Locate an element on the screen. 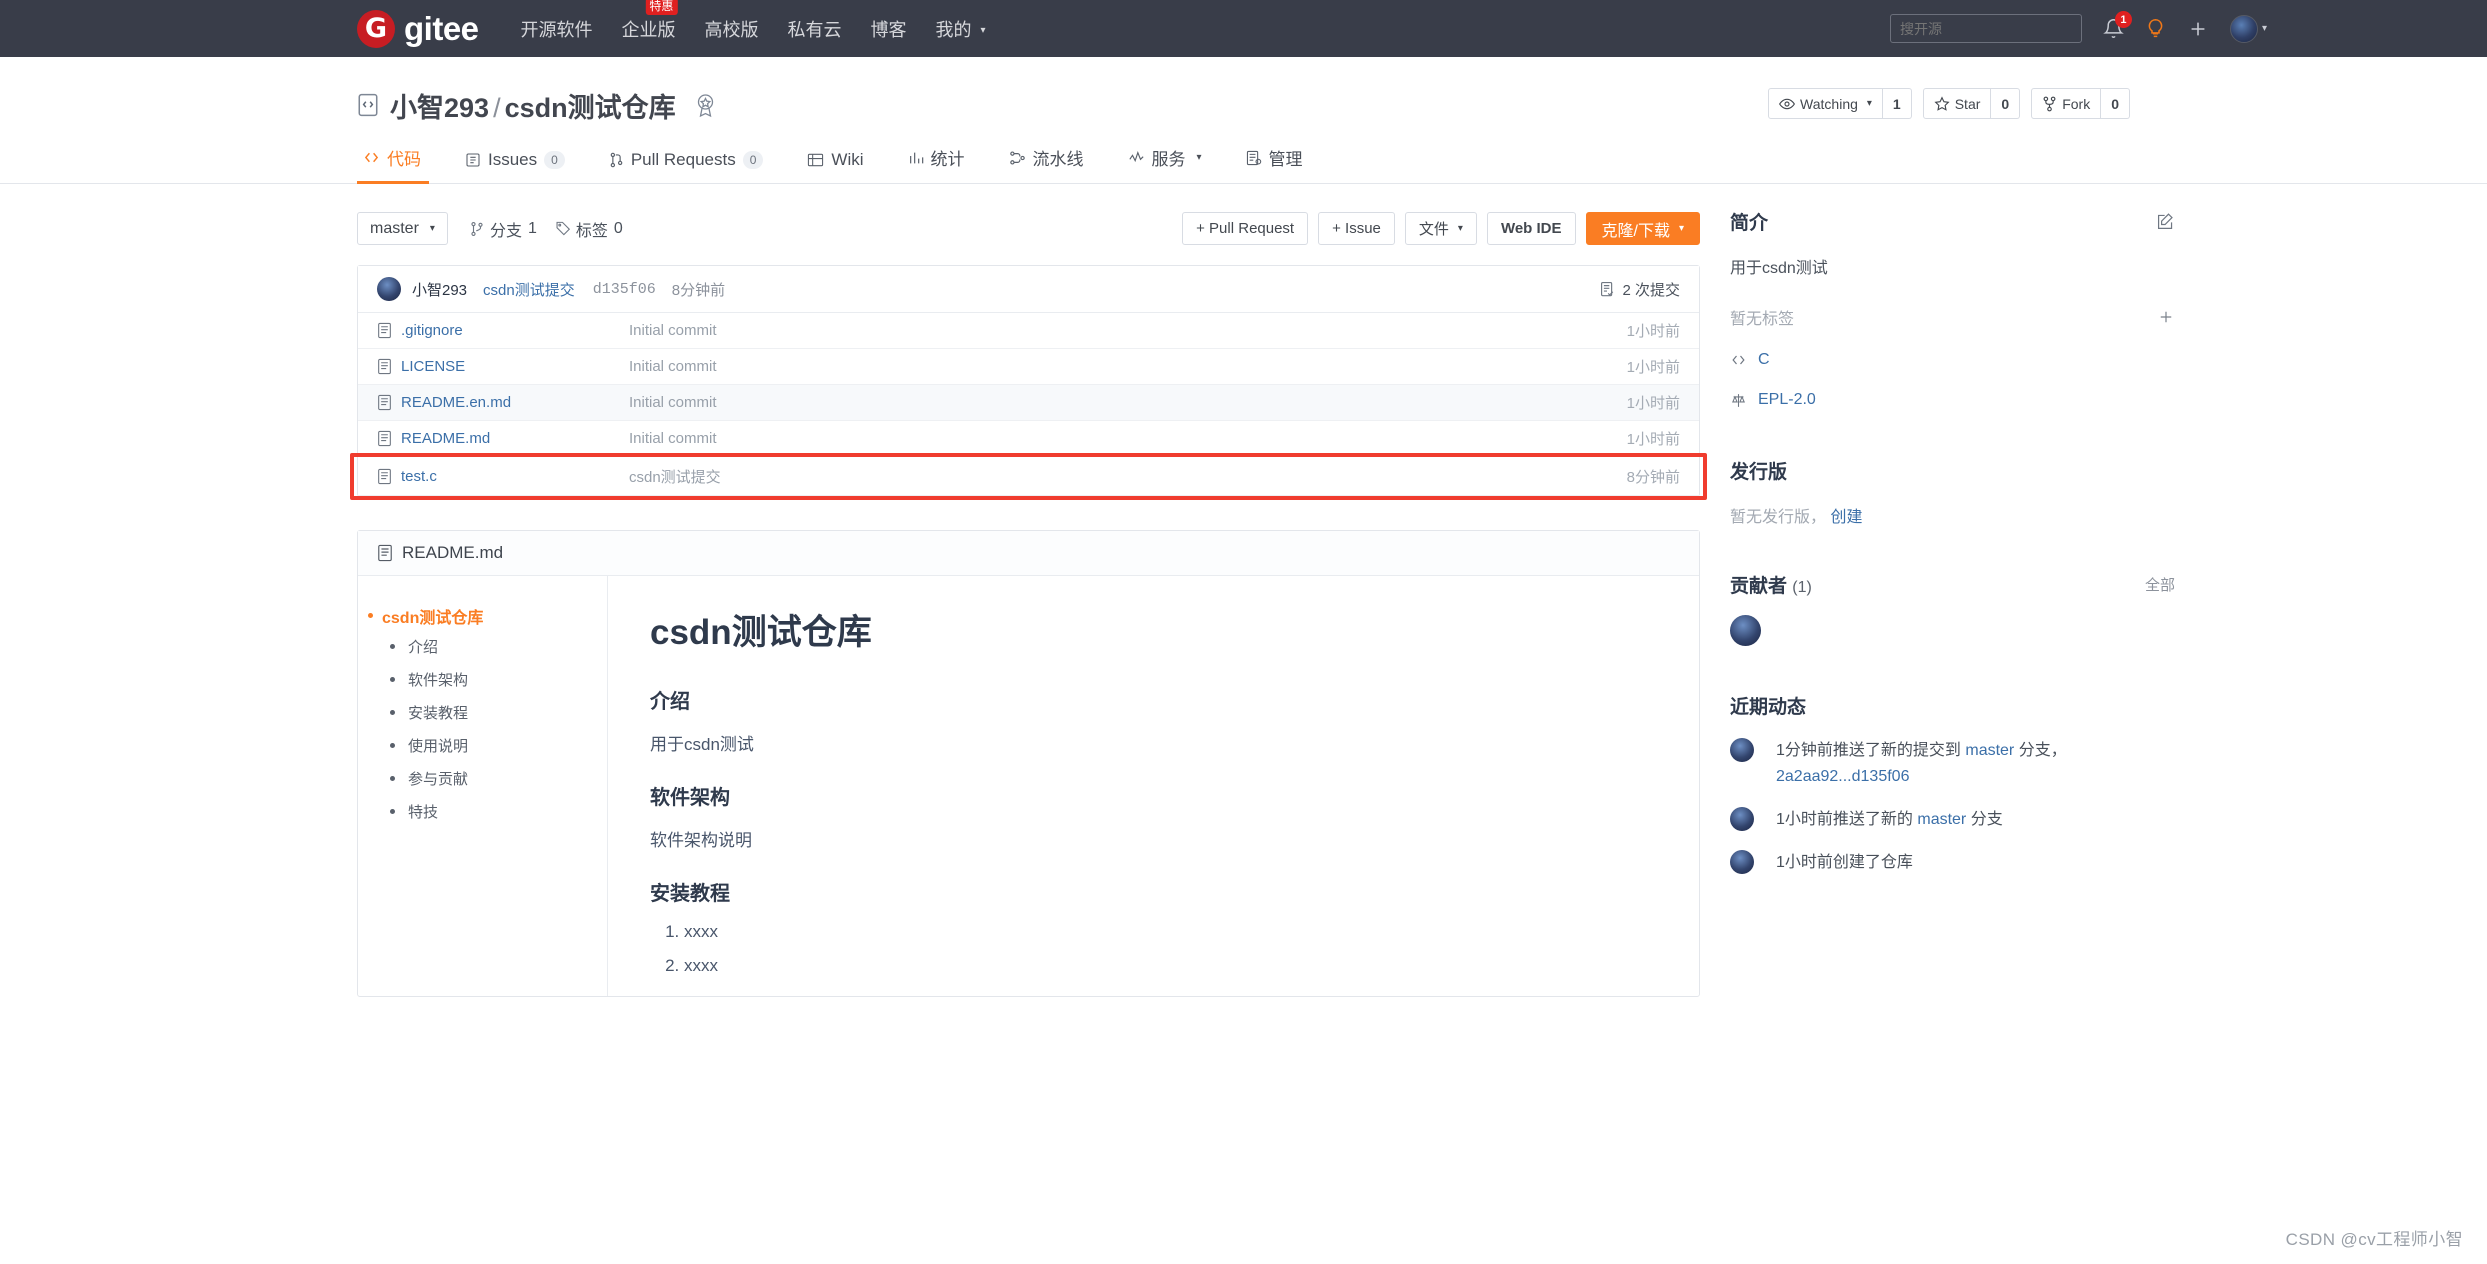  table-row: README.md Initial commit 1小时前 is located at coordinates (1028, 439).